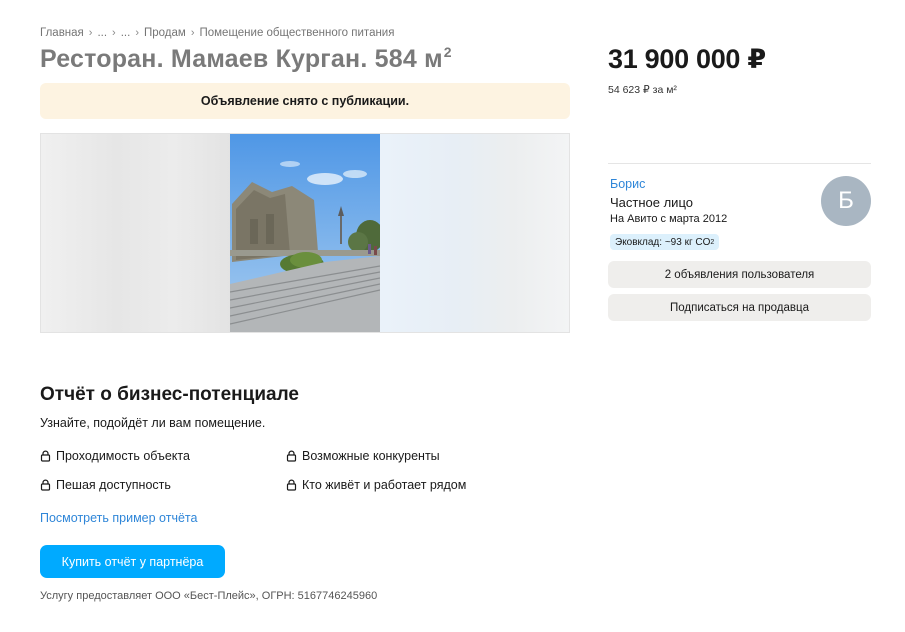 Image resolution: width=905 pixels, height=632 pixels. I want to click on breadcrumb-item-category: Помещение общественного питания, so click(296, 33).